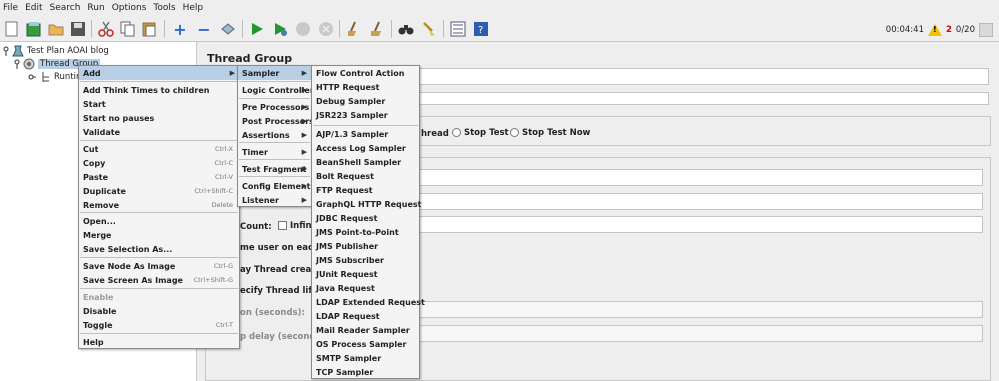 Image resolution: width=999 pixels, height=381 pixels. Describe the element at coordinates (435, 134) in the screenshot. I see `stop-thread-label: hread` at that location.